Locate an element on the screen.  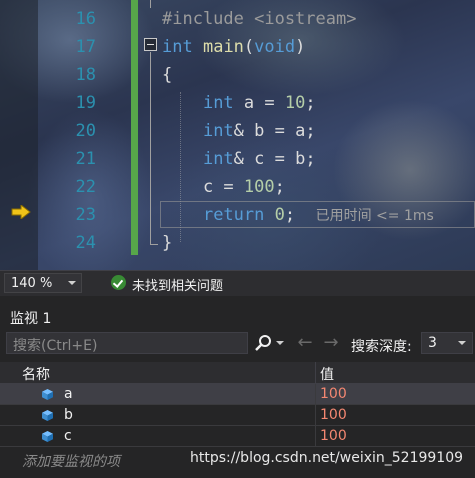
line-number: 21 is located at coordinates (85, 159).